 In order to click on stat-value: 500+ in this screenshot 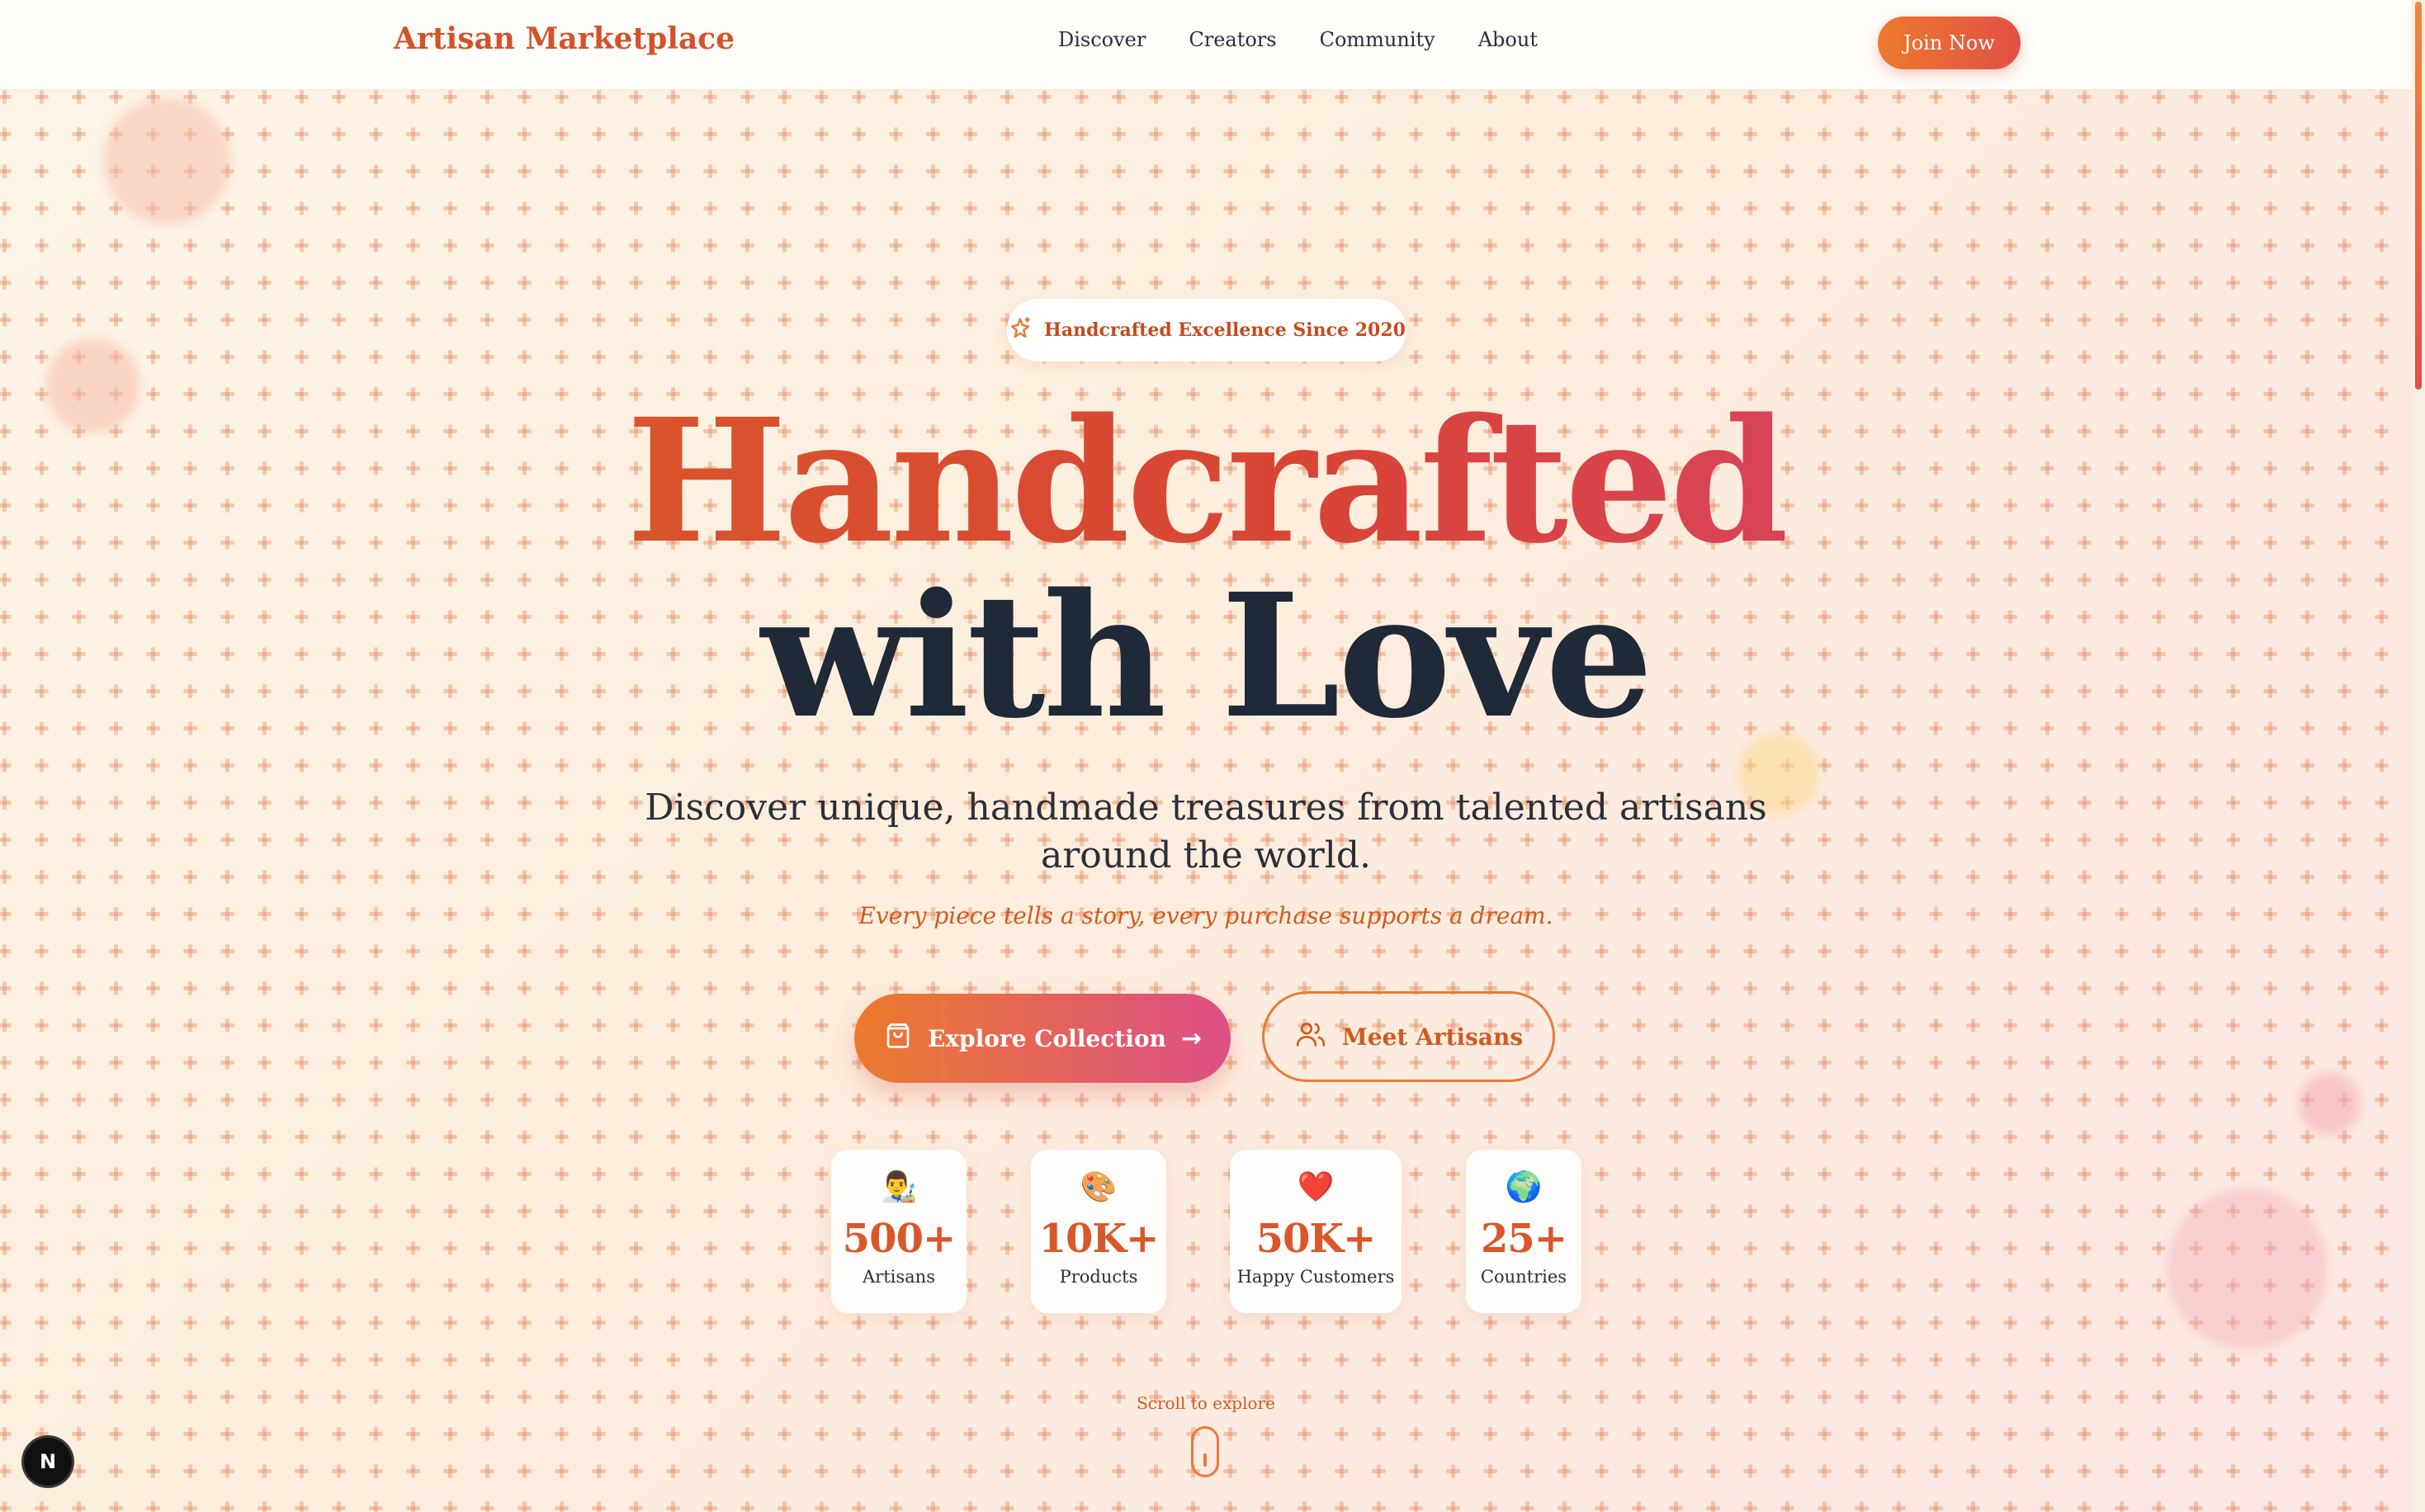, I will do `click(899, 1239)`.